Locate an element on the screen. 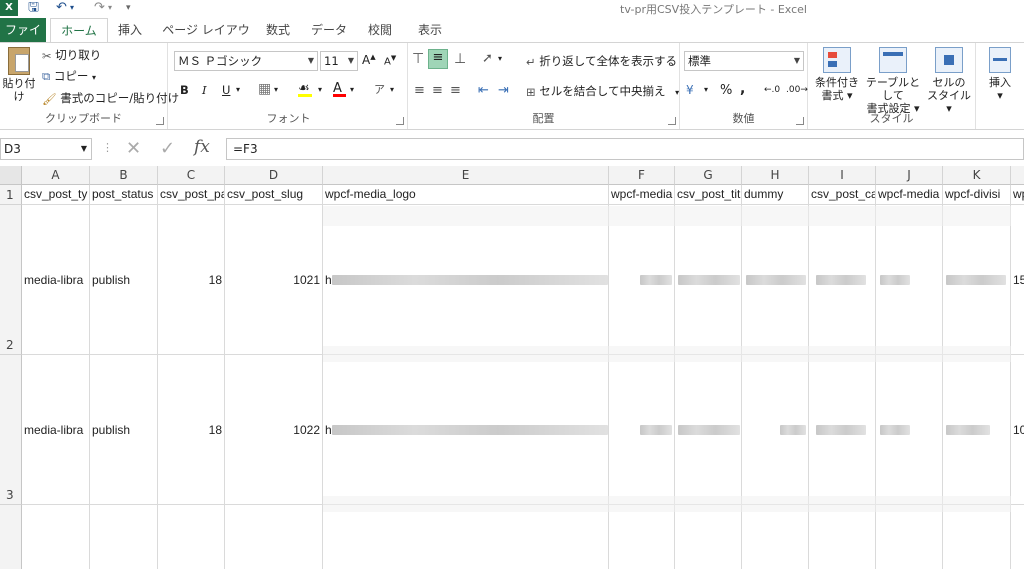 The width and height of the screenshot is (1024, 569). tab-review: 校閲 is located at coordinates (380, 30).